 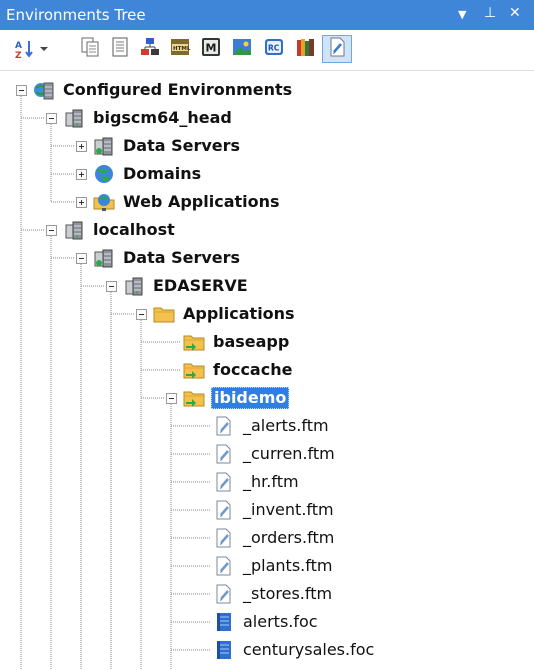 What do you see at coordinates (265, 594) in the screenshot?
I see `tree-node-stores-ftm: _stores.ftm` at bounding box center [265, 594].